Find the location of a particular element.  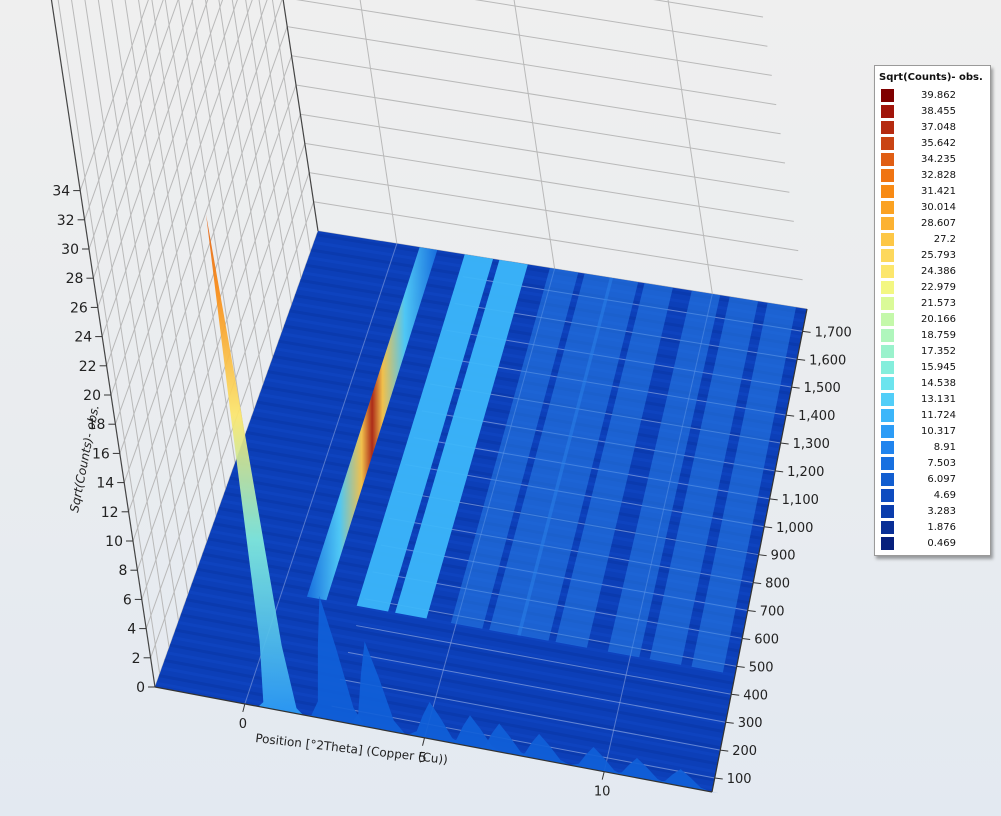

legend-label: 35.642 is located at coordinates (938, 143).